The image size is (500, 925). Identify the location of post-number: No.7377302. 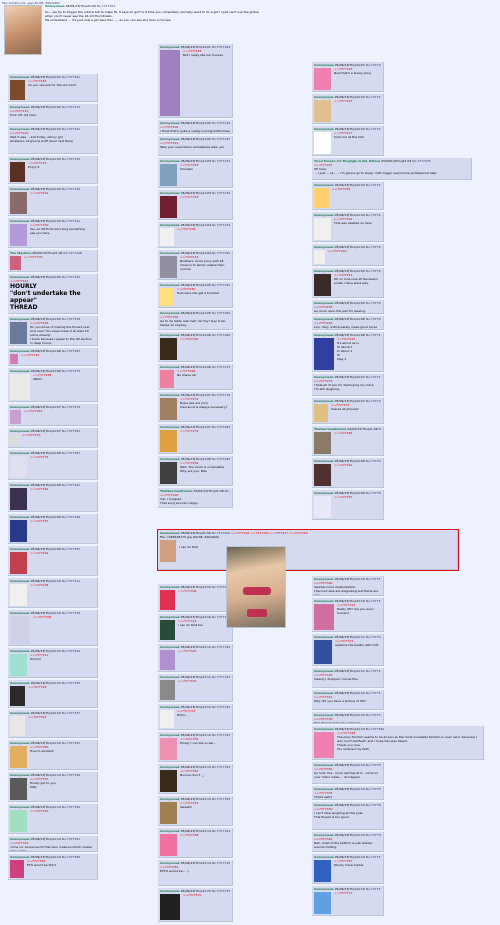
(373, 493).